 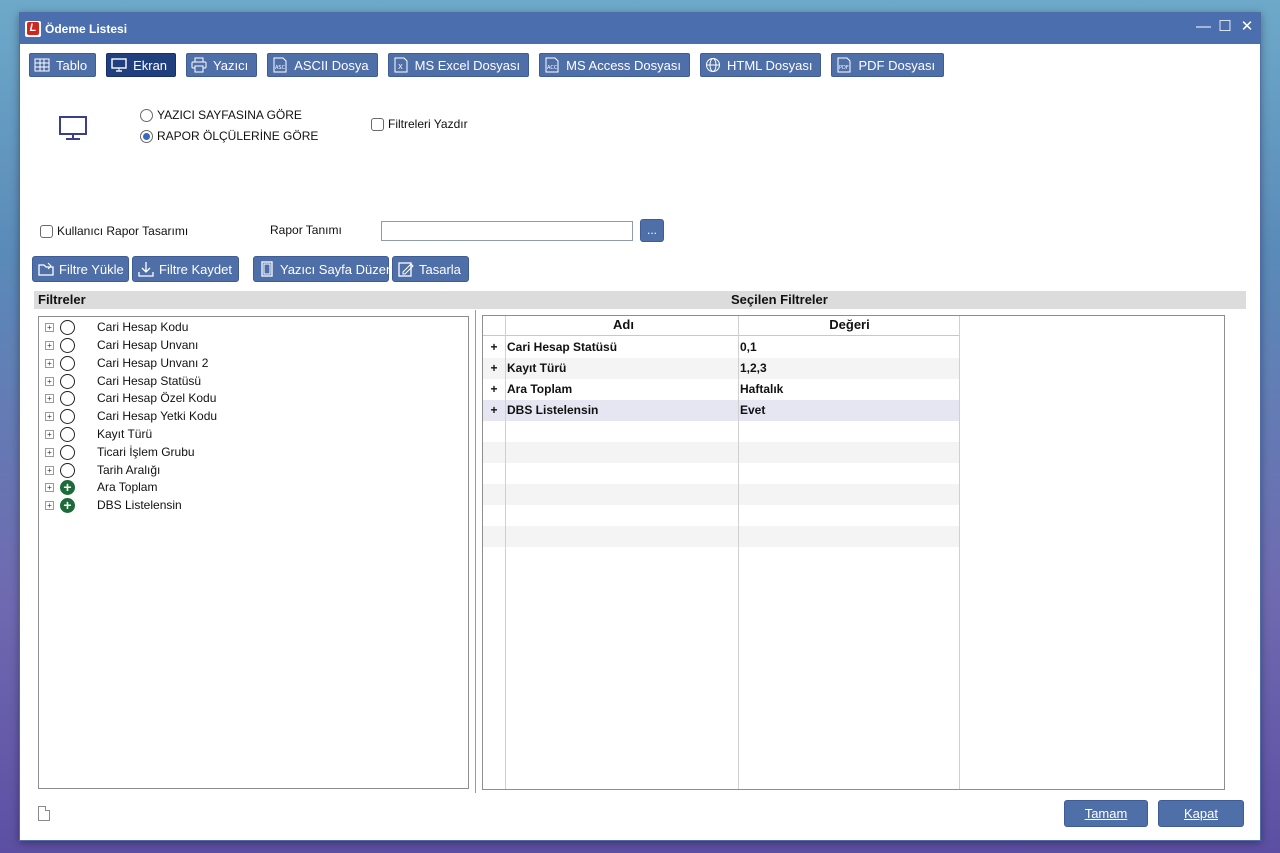 I want to click on printer-page-layout-button: Yazıcı Sayfa Düzeni, so click(x=324, y=269).